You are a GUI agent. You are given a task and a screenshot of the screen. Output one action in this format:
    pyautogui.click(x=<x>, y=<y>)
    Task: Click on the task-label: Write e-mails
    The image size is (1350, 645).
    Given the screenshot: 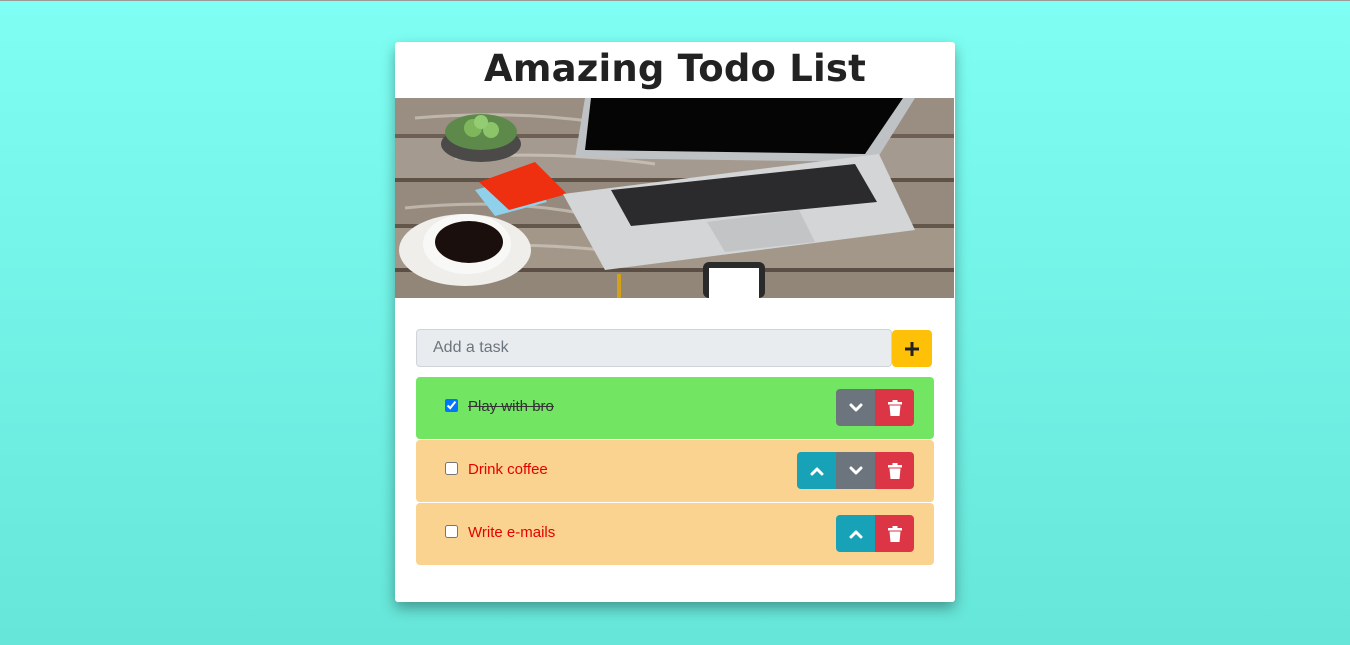 What is the action you would take?
    pyautogui.click(x=512, y=532)
    